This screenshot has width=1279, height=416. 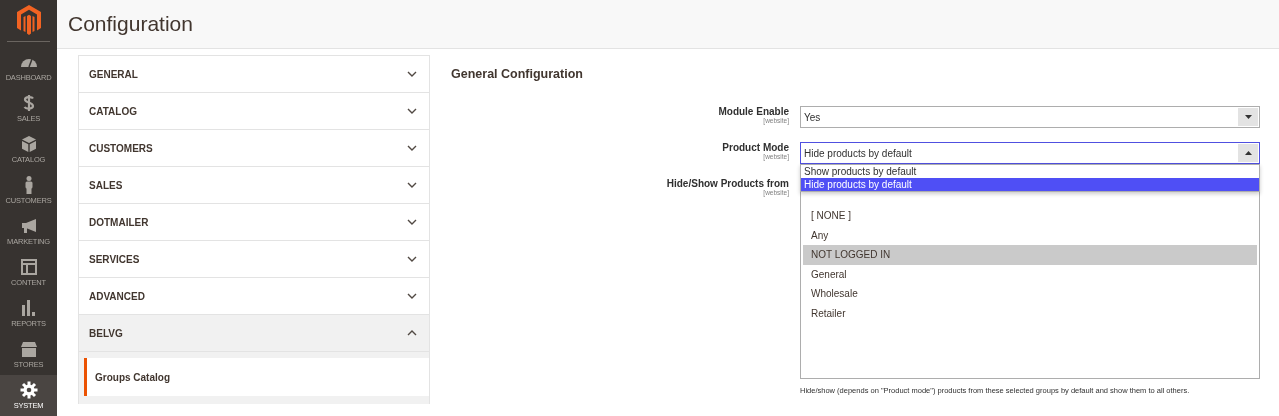 What do you see at coordinates (517, 74) in the screenshot?
I see `section-title: General Configuration` at bounding box center [517, 74].